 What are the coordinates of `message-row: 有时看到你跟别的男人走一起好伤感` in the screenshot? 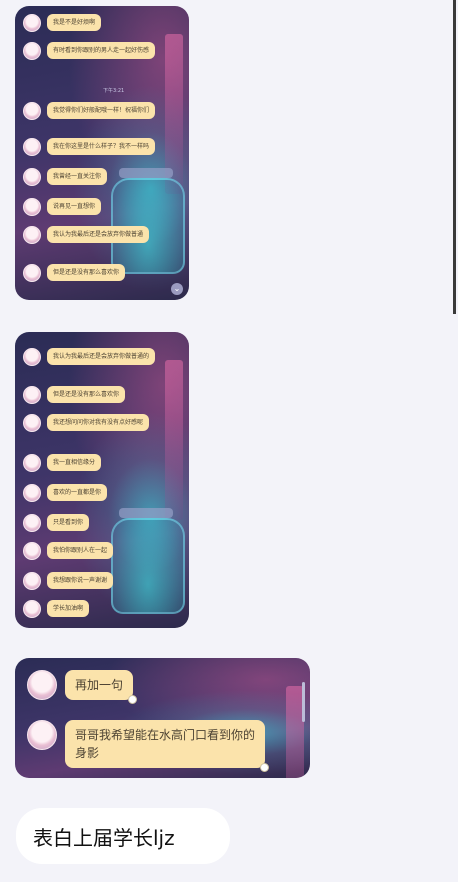 It's located at (89, 51).